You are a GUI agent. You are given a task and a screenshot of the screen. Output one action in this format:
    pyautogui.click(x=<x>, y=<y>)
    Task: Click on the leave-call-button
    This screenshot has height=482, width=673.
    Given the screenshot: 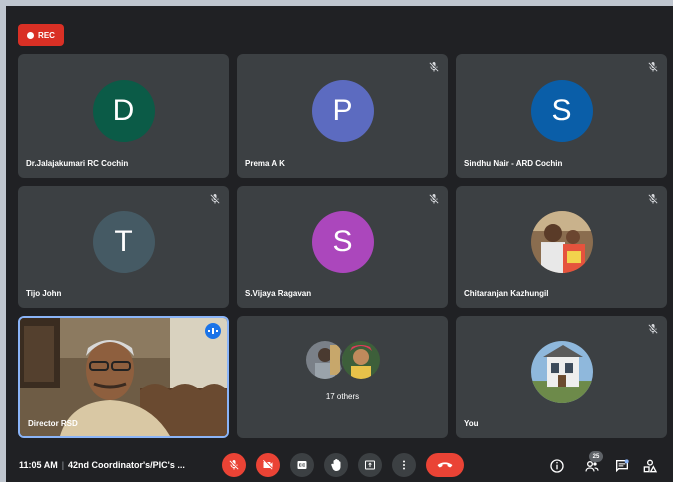 What is the action you would take?
    pyautogui.click(x=445, y=465)
    